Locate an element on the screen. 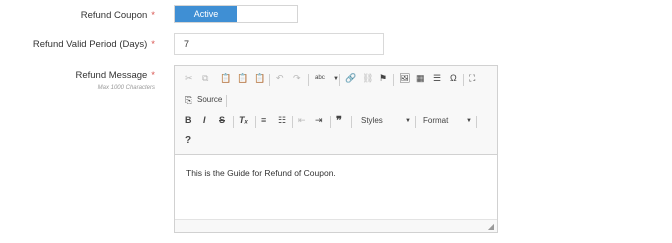 This screenshot has height=243, width=672. horizontal-line-icon: ☰ is located at coordinates (437, 78).